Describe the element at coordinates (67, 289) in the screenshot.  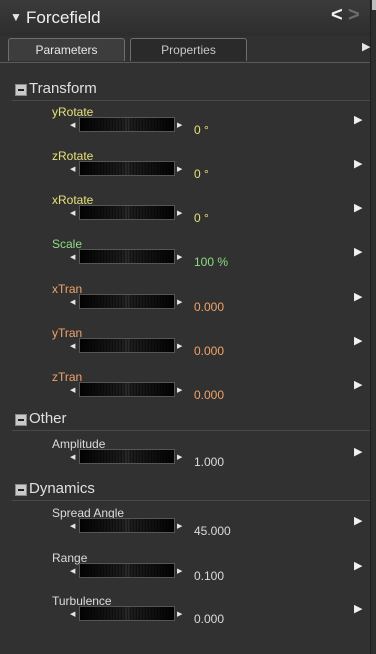
I see `param-label: xTran` at that location.